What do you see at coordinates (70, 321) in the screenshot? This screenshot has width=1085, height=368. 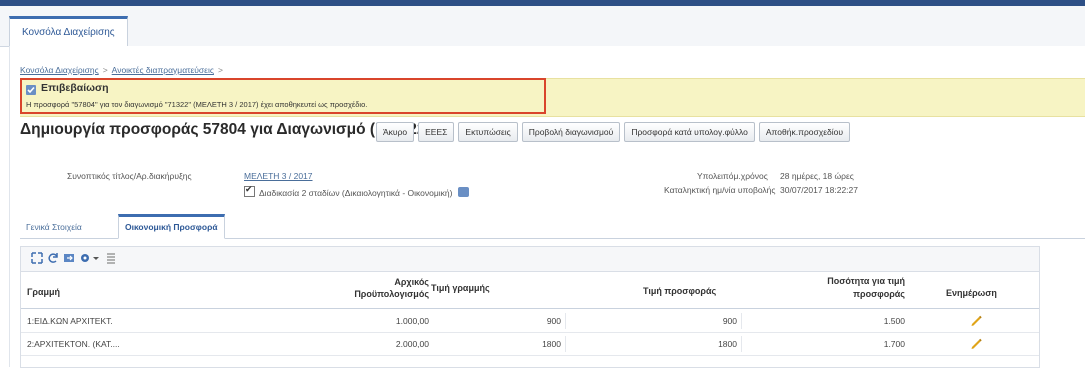 I see `cell-line: 1:ΕΙΔ.ΚΩΝ ΑΡΧΙΤΕΚΤ.` at bounding box center [70, 321].